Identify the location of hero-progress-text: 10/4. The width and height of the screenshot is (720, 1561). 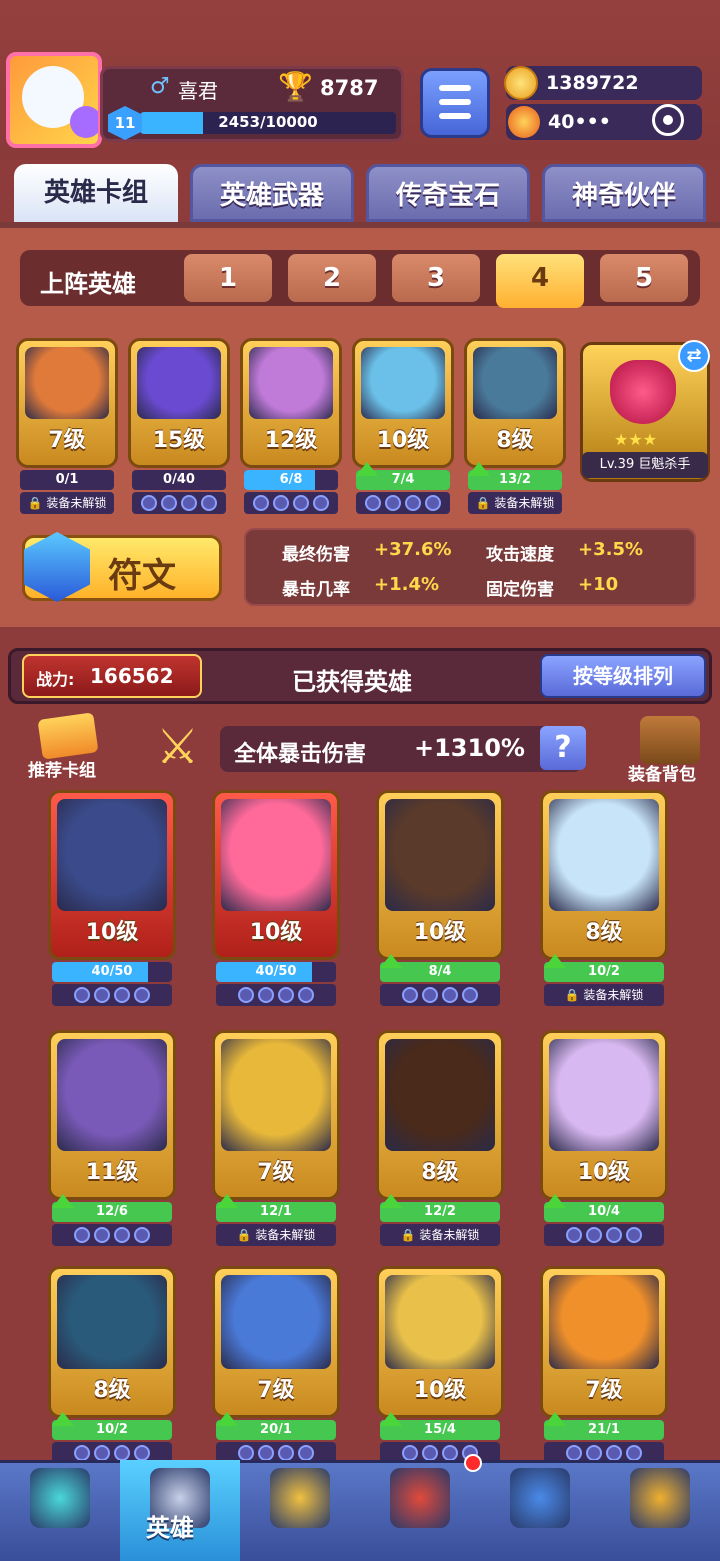
(604, 1211).